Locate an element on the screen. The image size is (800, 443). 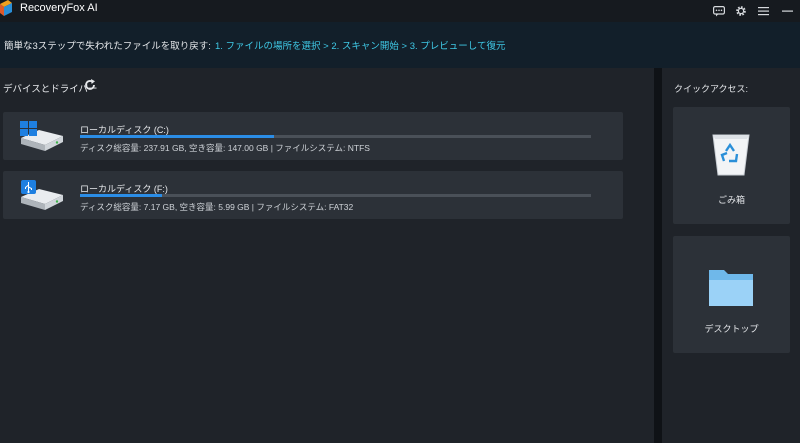
folder-icon is located at coordinates (731, 288).